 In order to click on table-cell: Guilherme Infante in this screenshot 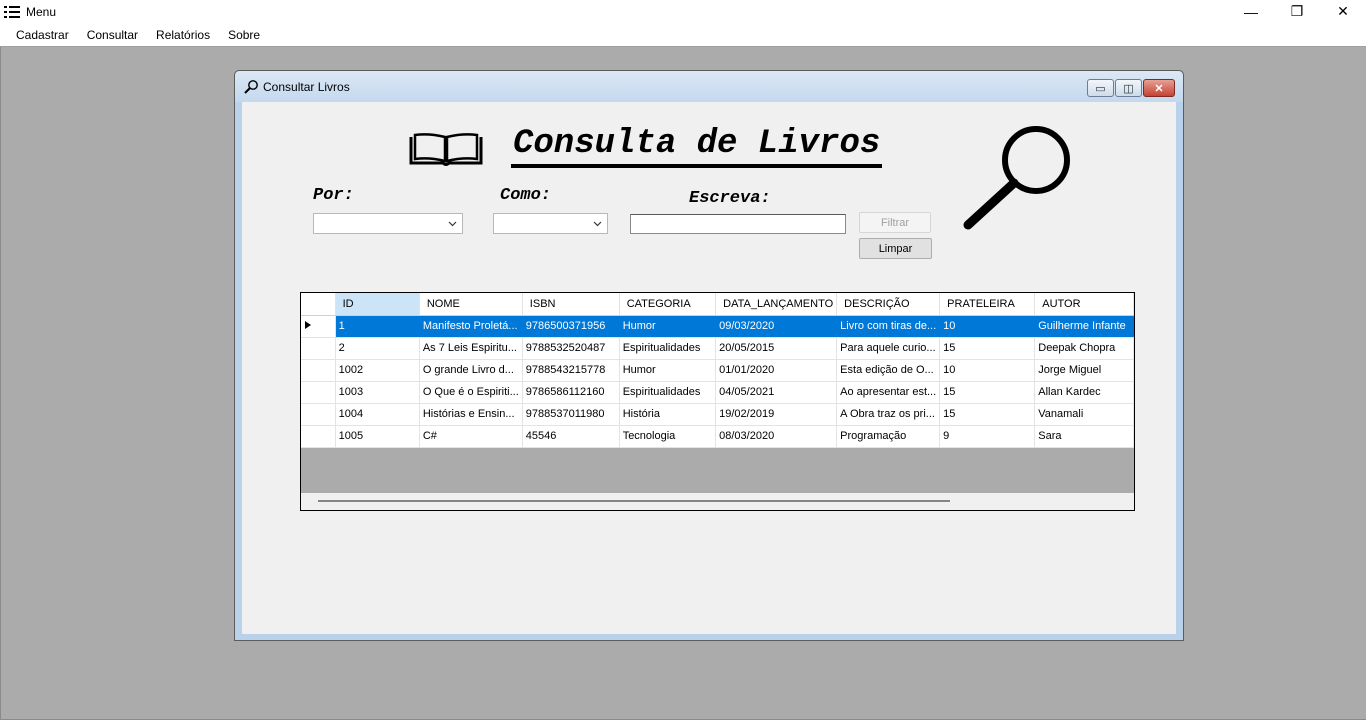, I will do `click(1084, 326)`.